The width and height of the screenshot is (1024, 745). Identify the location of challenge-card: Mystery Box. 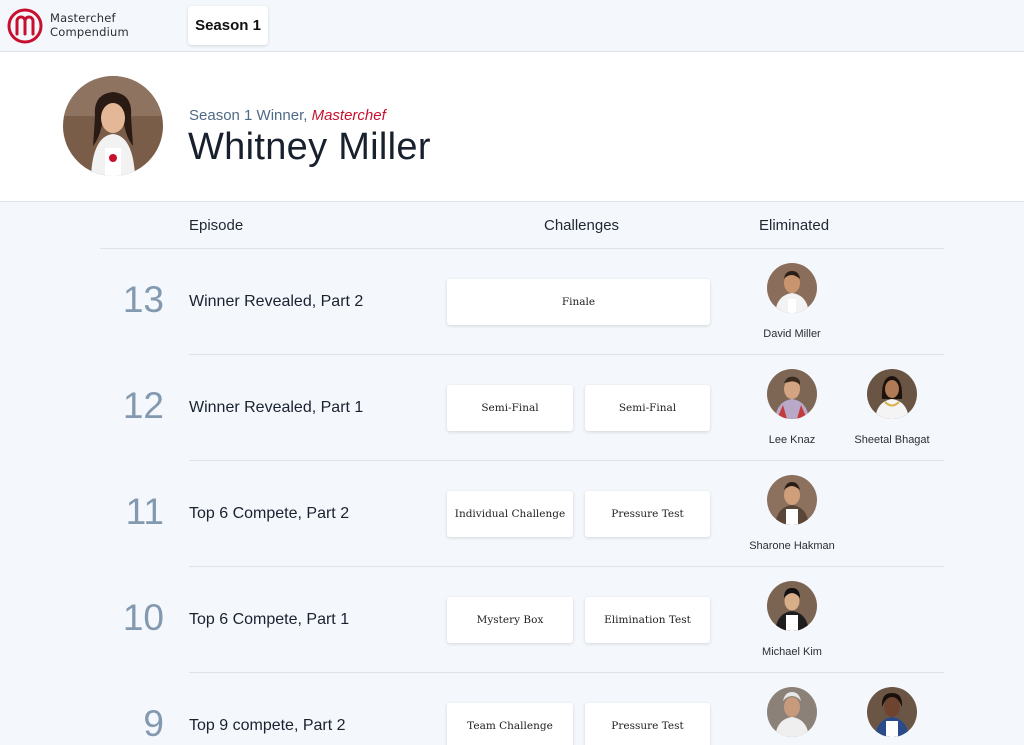
(510, 620).